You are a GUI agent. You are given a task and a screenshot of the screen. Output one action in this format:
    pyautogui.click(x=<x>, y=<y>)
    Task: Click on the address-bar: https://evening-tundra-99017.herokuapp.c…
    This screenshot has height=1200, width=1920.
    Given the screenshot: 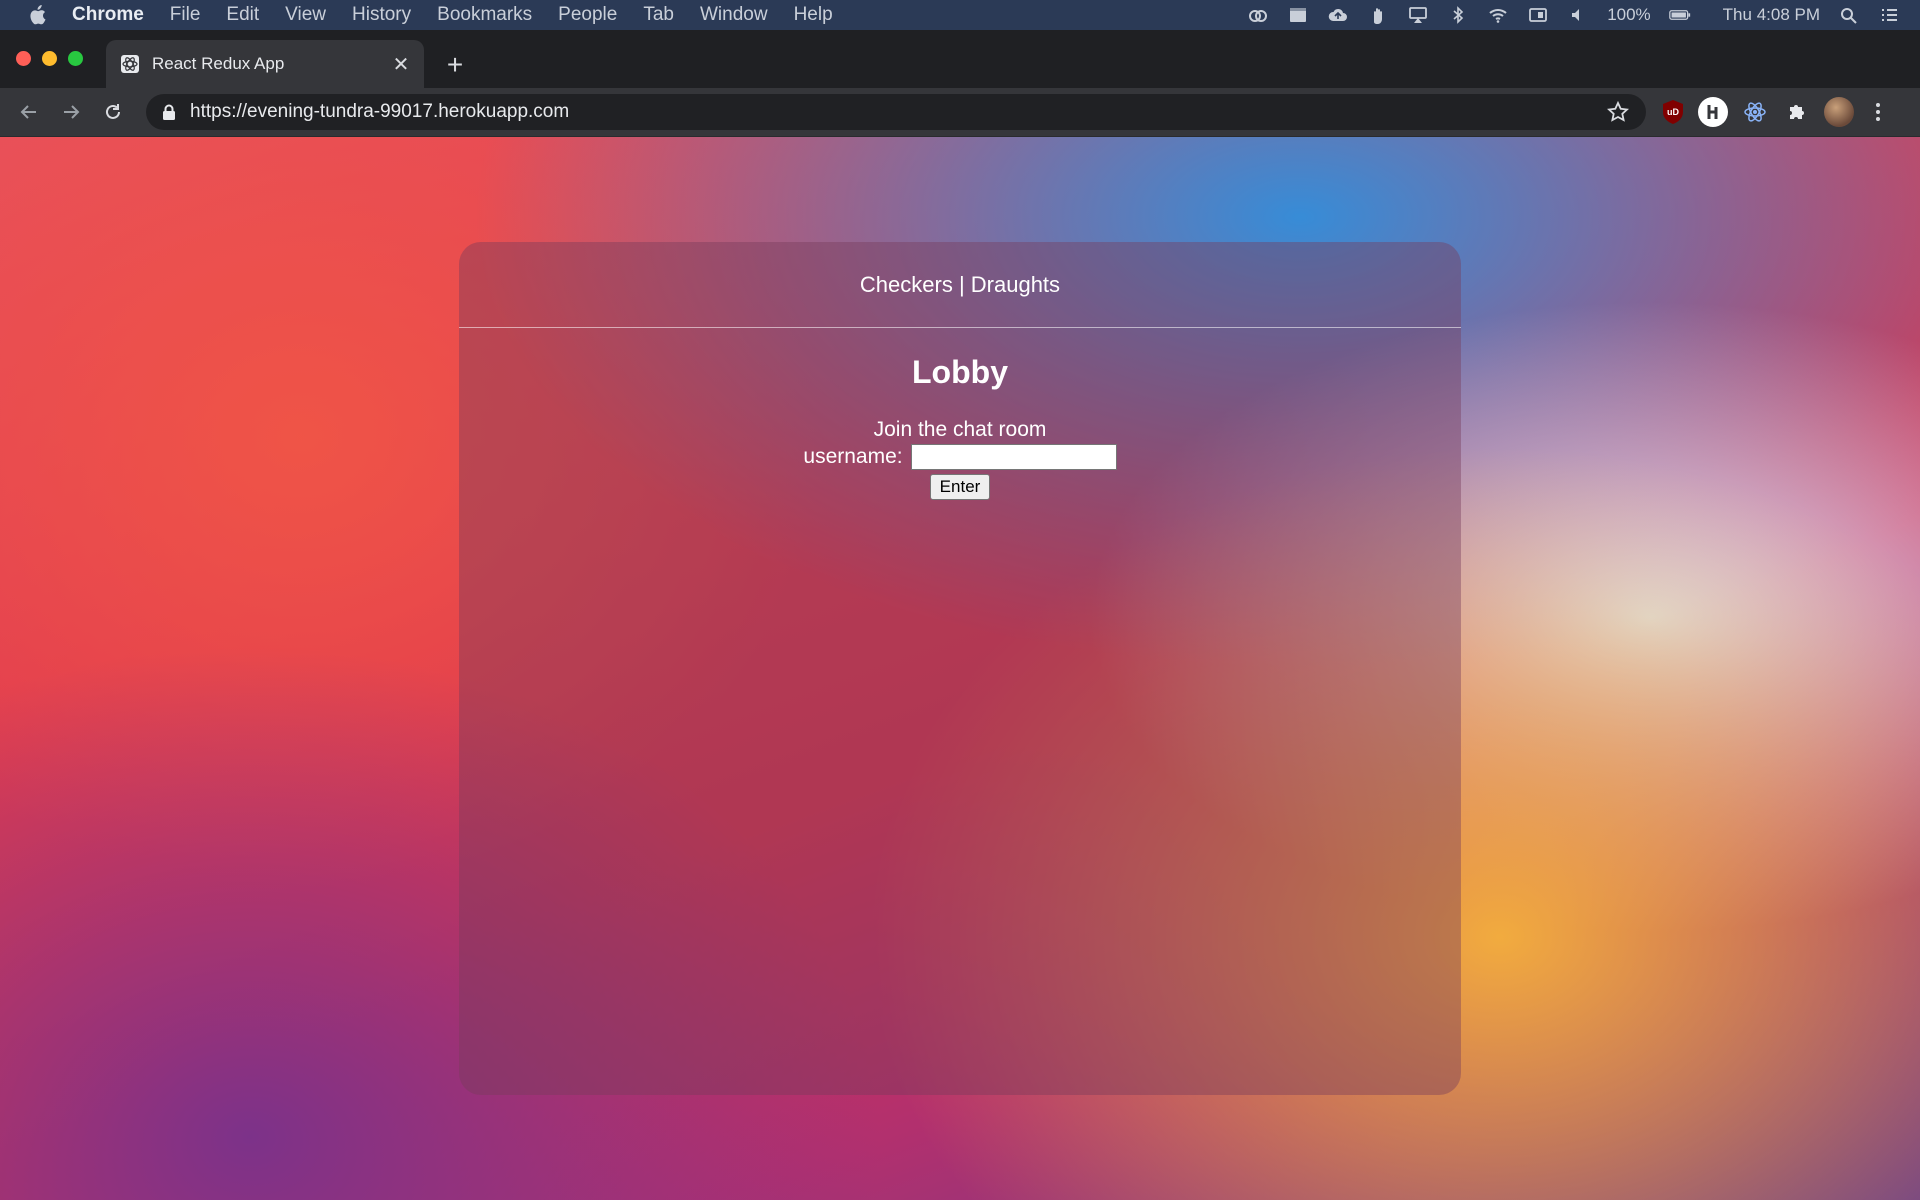 What is the action you would take?
    pyautogui.click(x=896, y=112)
    